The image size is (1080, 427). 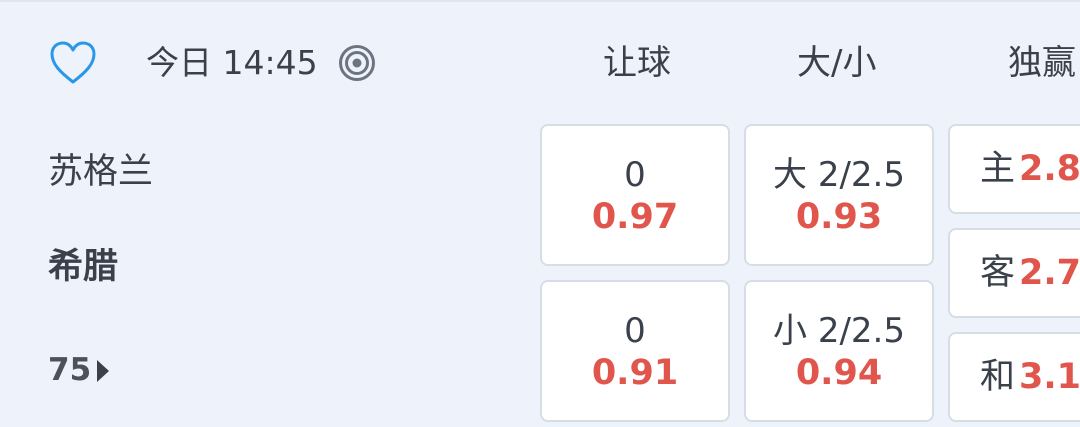 What do you see at coordinates (101, 172) in the screenshot?
I see `home-team-name: 苏格兰` at bounding box center [101, 172].